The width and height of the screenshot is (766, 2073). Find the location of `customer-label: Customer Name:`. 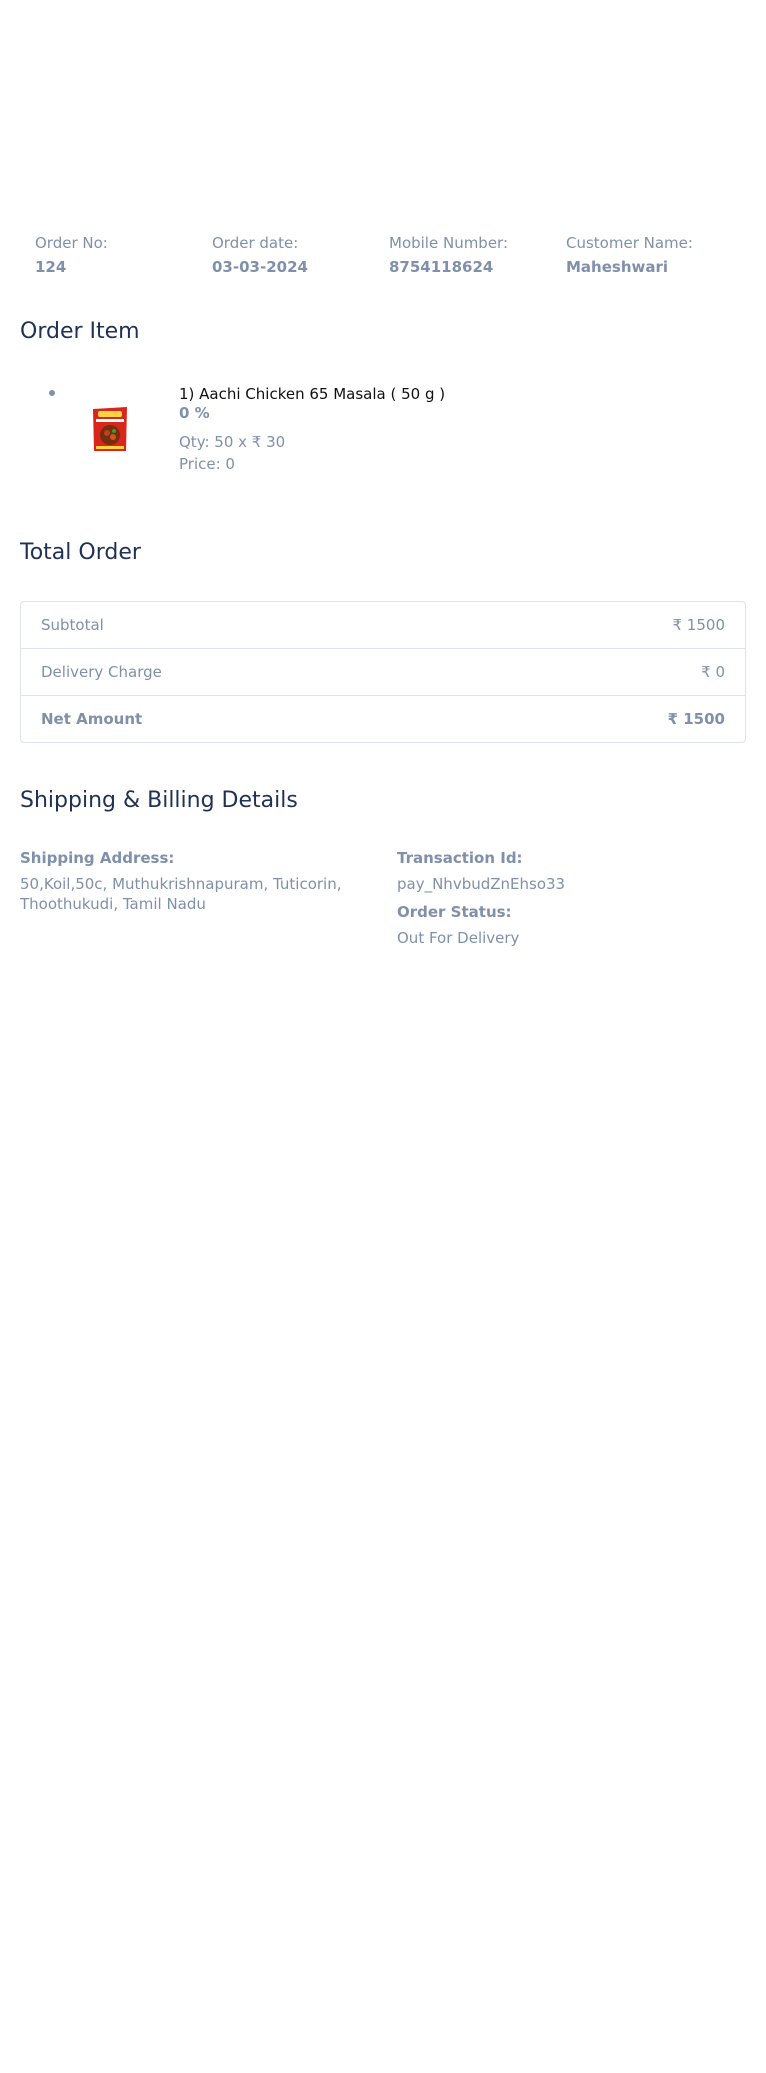

customer-label: Customer Name: is located at coordinates (629, 243).